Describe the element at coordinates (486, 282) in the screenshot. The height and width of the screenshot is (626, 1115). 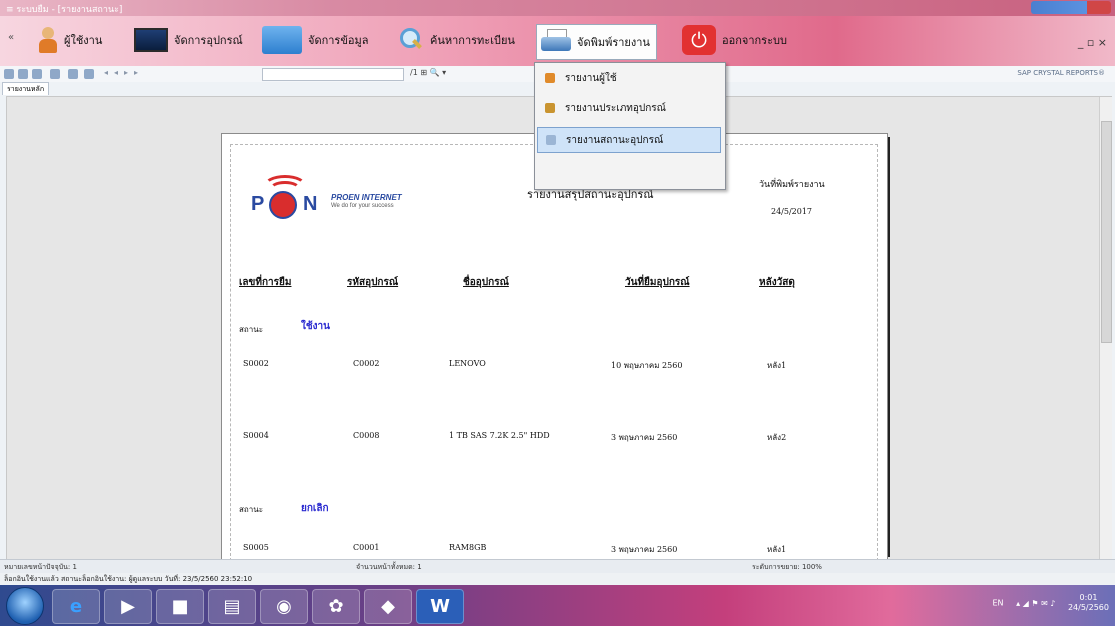
I see `col-header-device-name: ชื่ออุปกรณ์` at that location.